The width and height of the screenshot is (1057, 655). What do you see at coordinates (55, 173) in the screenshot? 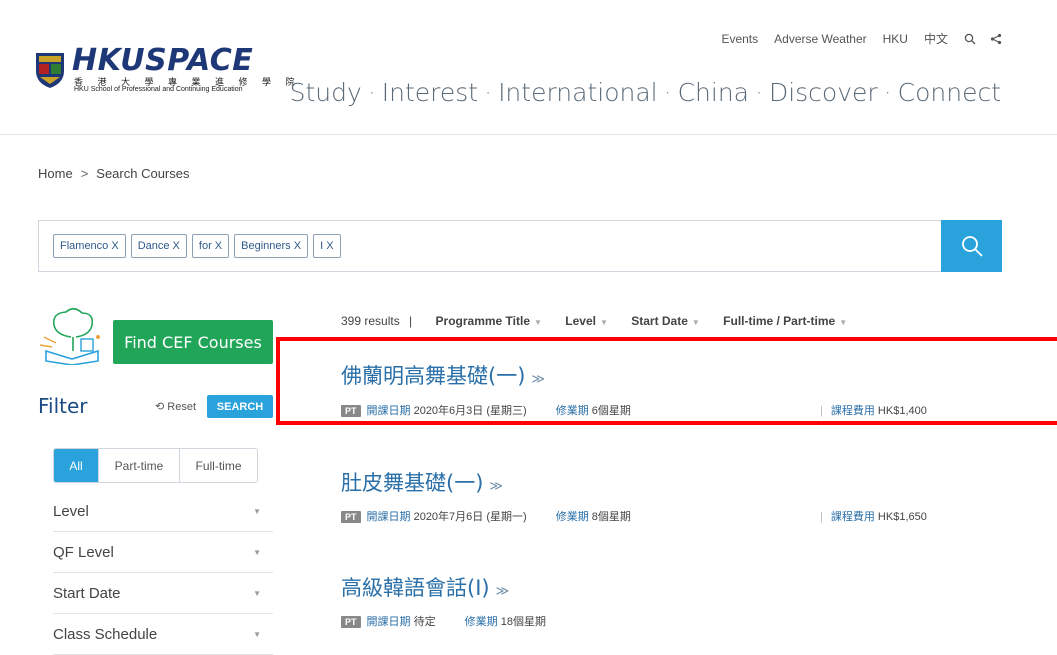
I see `breadcrumb-home: Home` at bounding box center [55, 173].